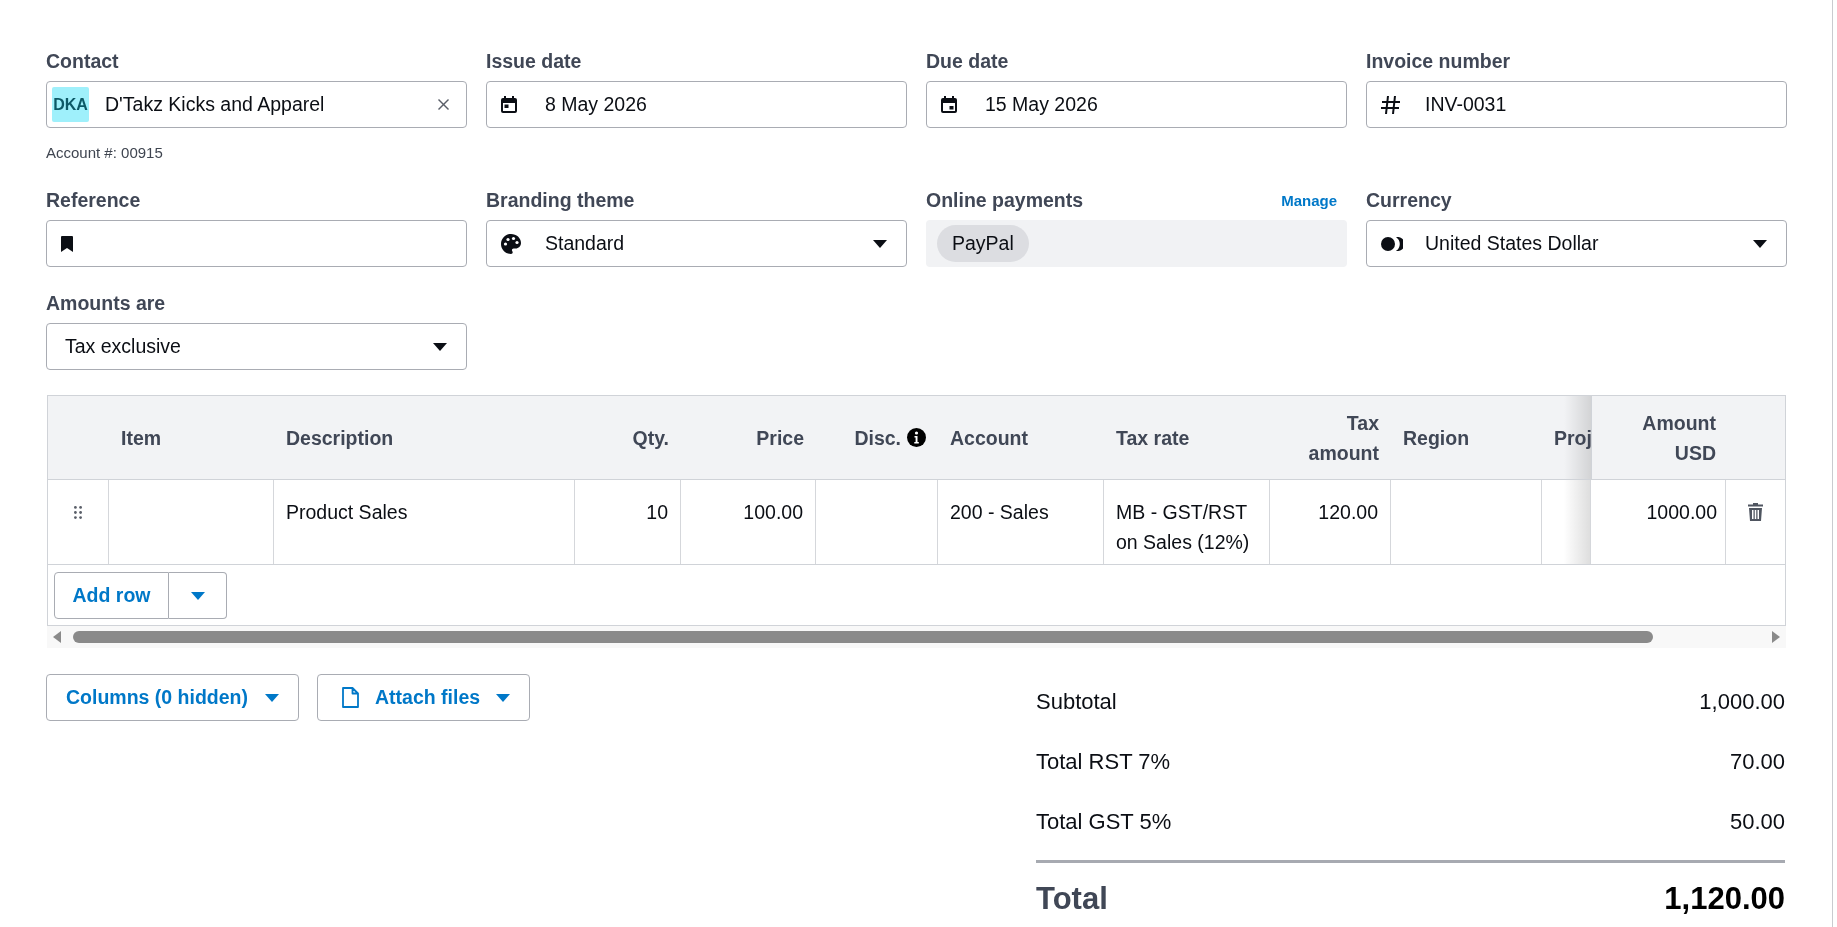 This screenshot has width=1837, height=927. I want to click on horizontal-scrollbar, so click(916, 637).